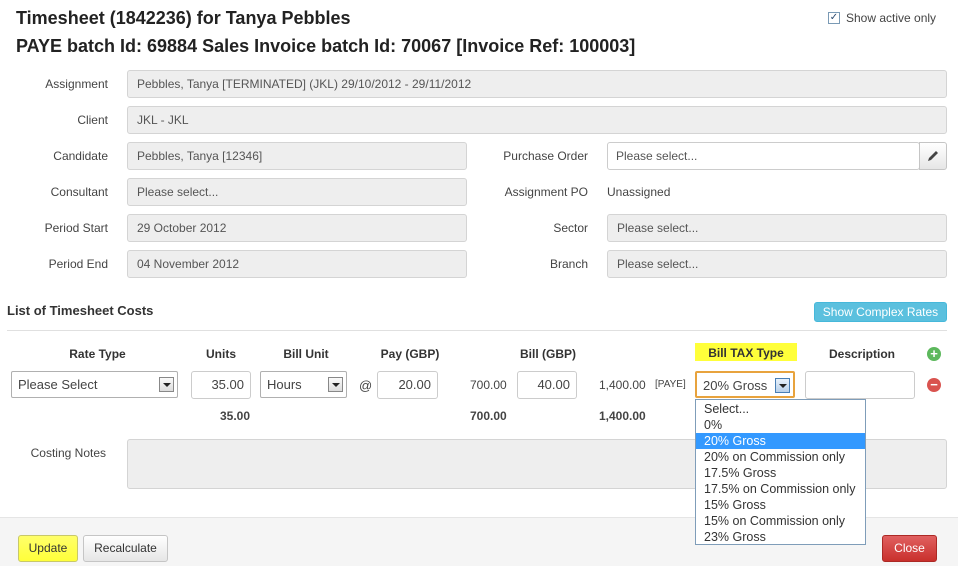 This screenshot has height=566, width=958. Describe the element at coordinates (235, 416) in the screenshot. I see `units-total: 35.00` at that location.